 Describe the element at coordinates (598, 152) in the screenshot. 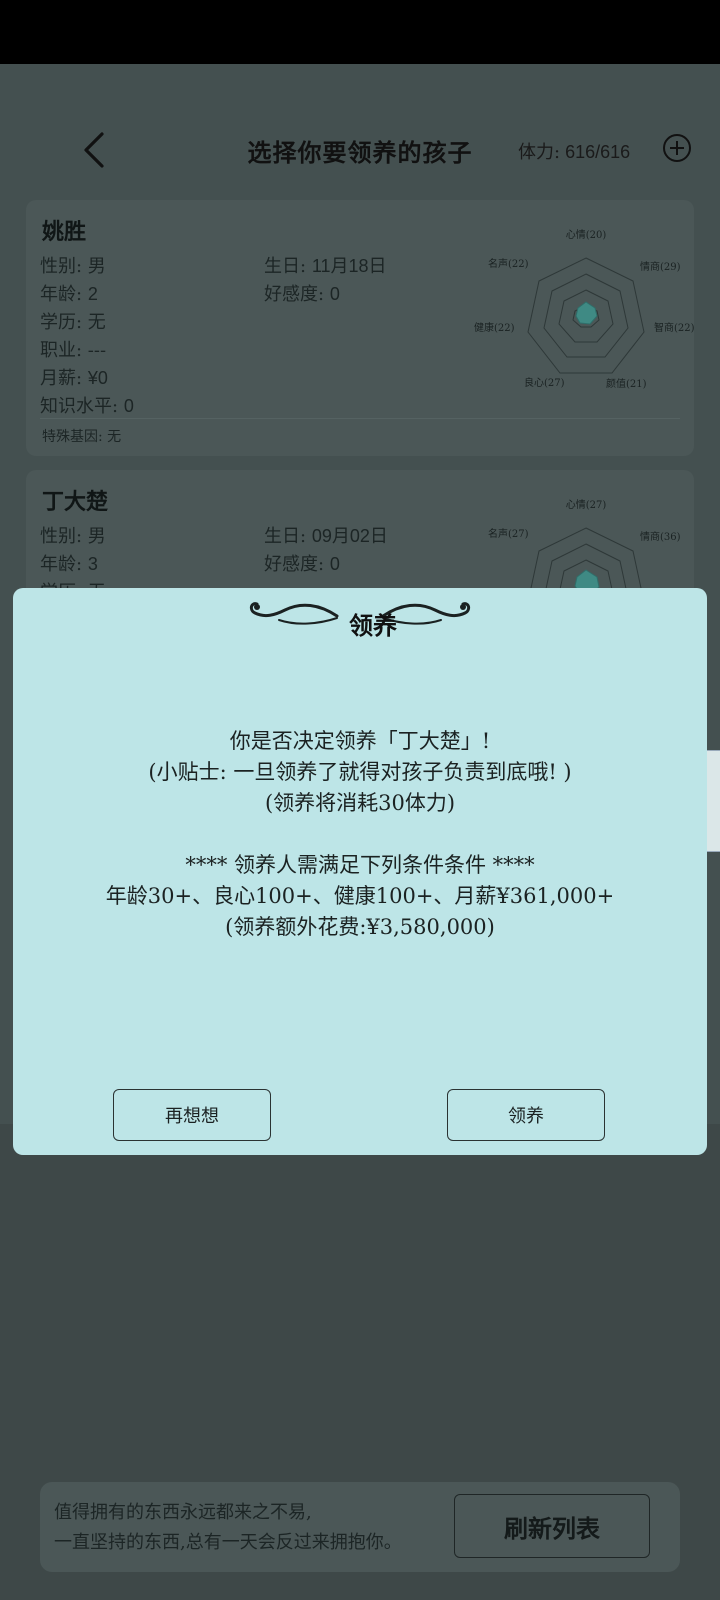

I see `stamina-value: 616/616` at that location.